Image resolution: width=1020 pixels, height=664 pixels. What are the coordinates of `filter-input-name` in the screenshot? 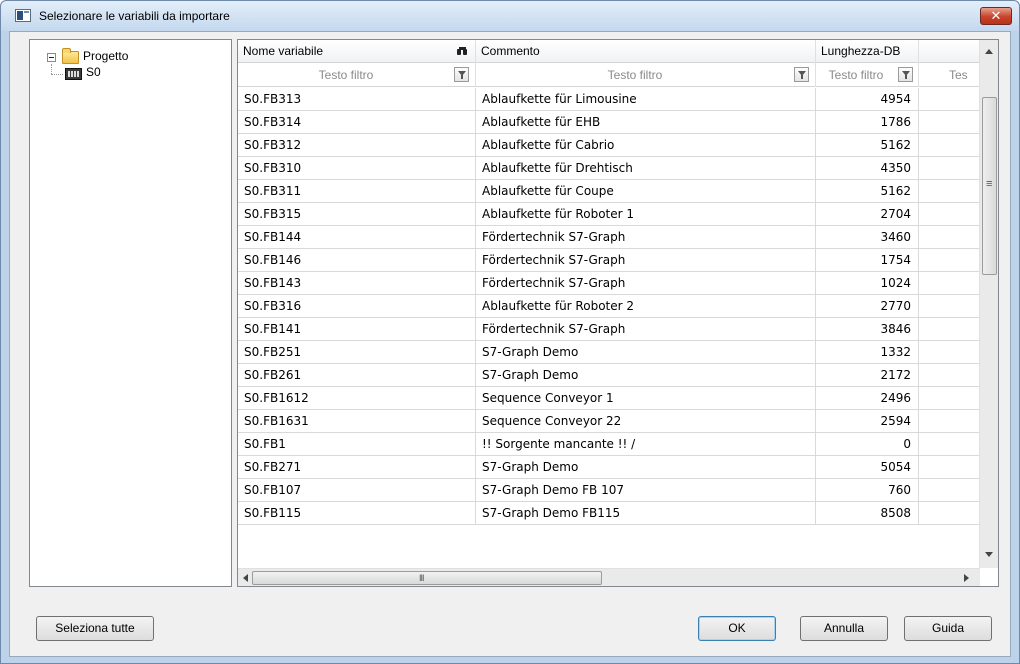 It's located at (346, 75).